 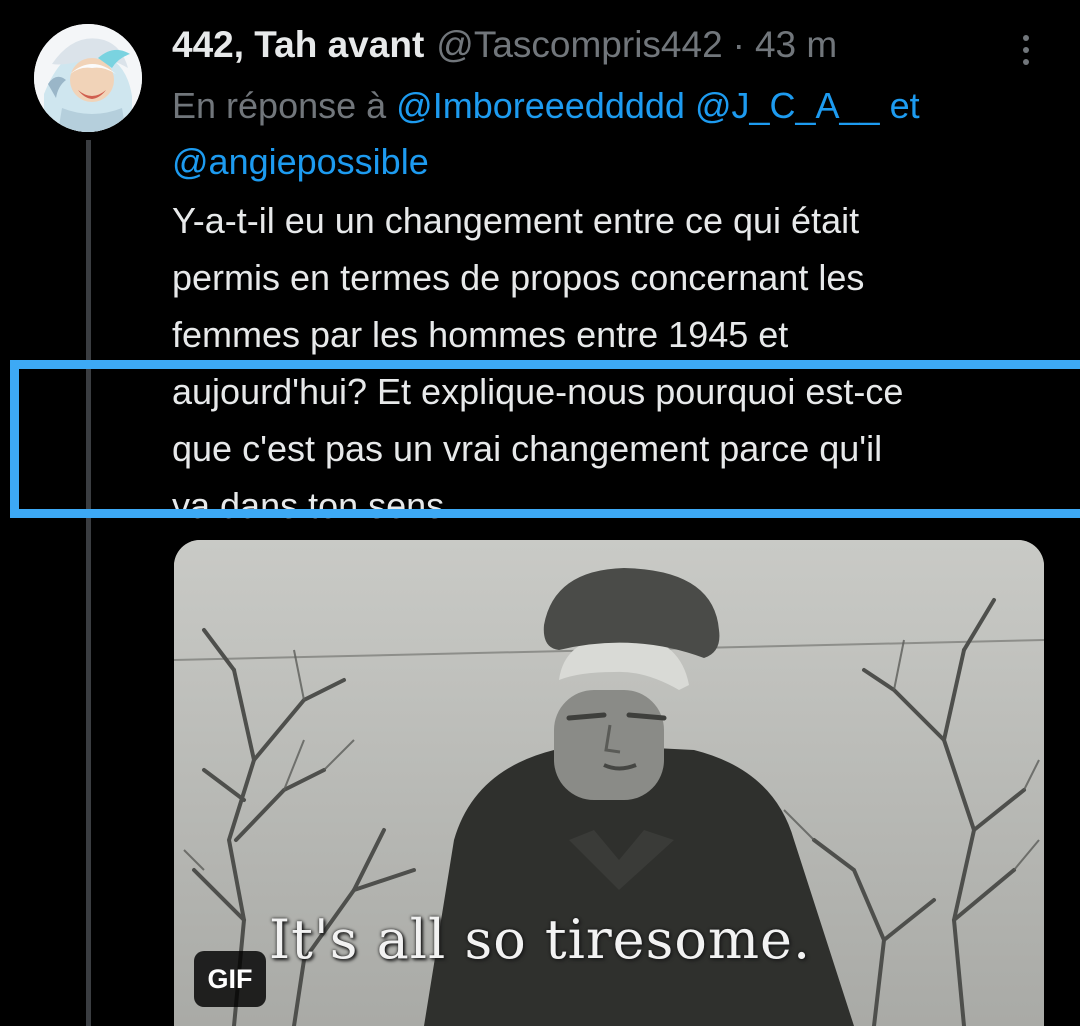 I want to click on more-options-icon, so click(x=1026, y=50).